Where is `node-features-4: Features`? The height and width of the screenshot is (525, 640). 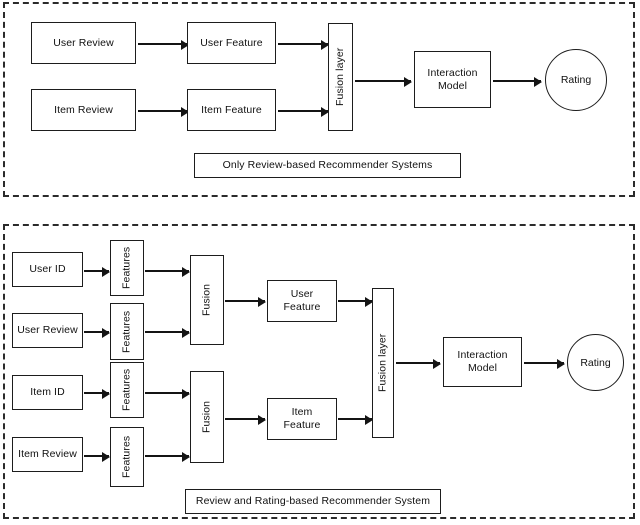
node-features-4: Features is located at coordinates (127, 457).